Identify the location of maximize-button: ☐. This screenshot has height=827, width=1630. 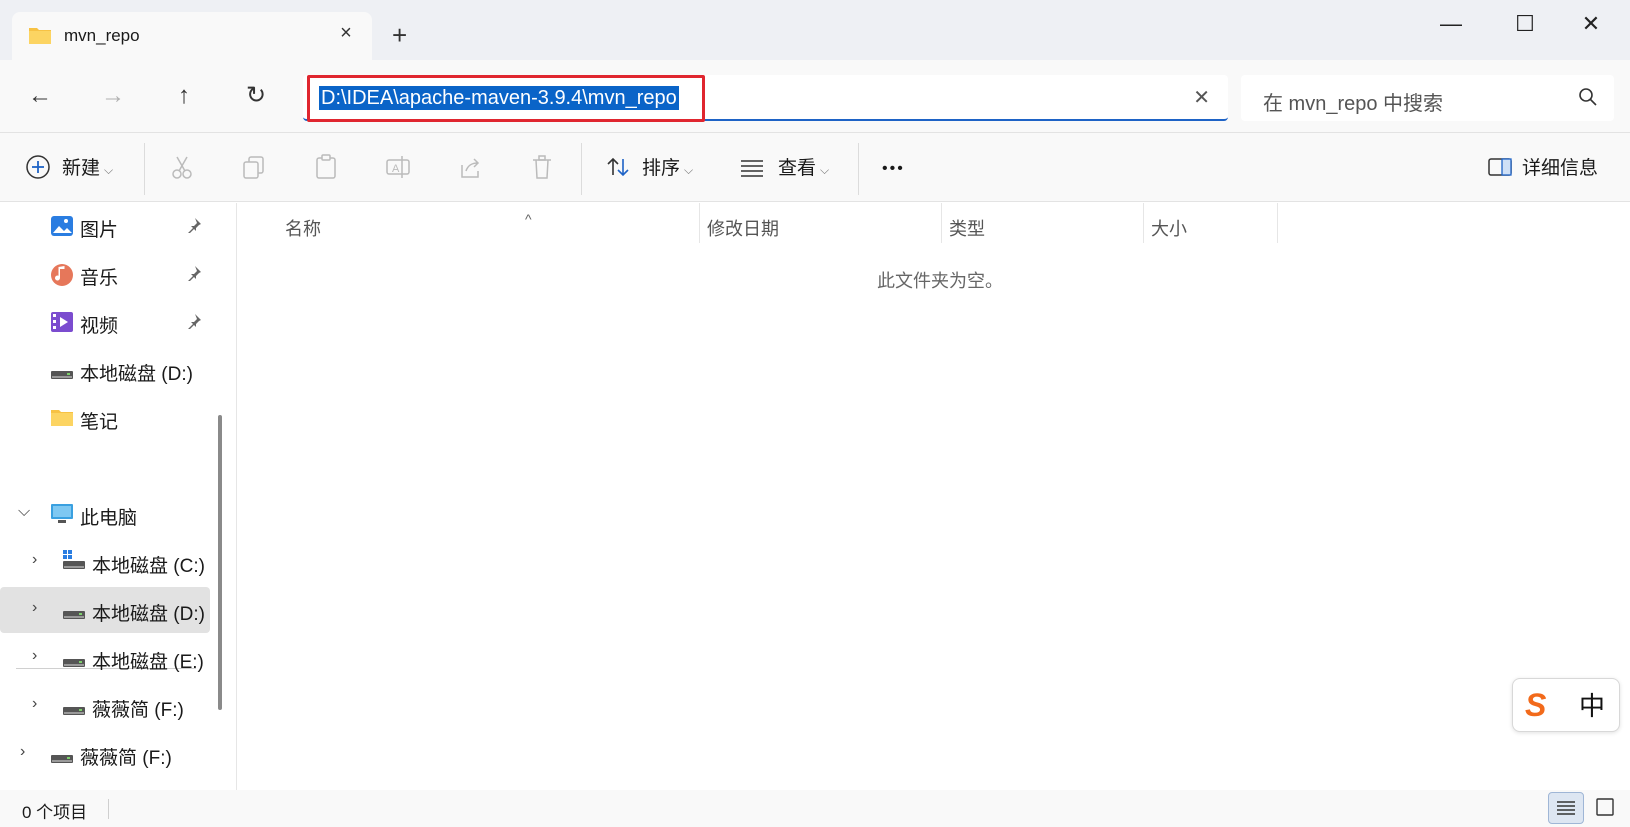
(1525, 24).